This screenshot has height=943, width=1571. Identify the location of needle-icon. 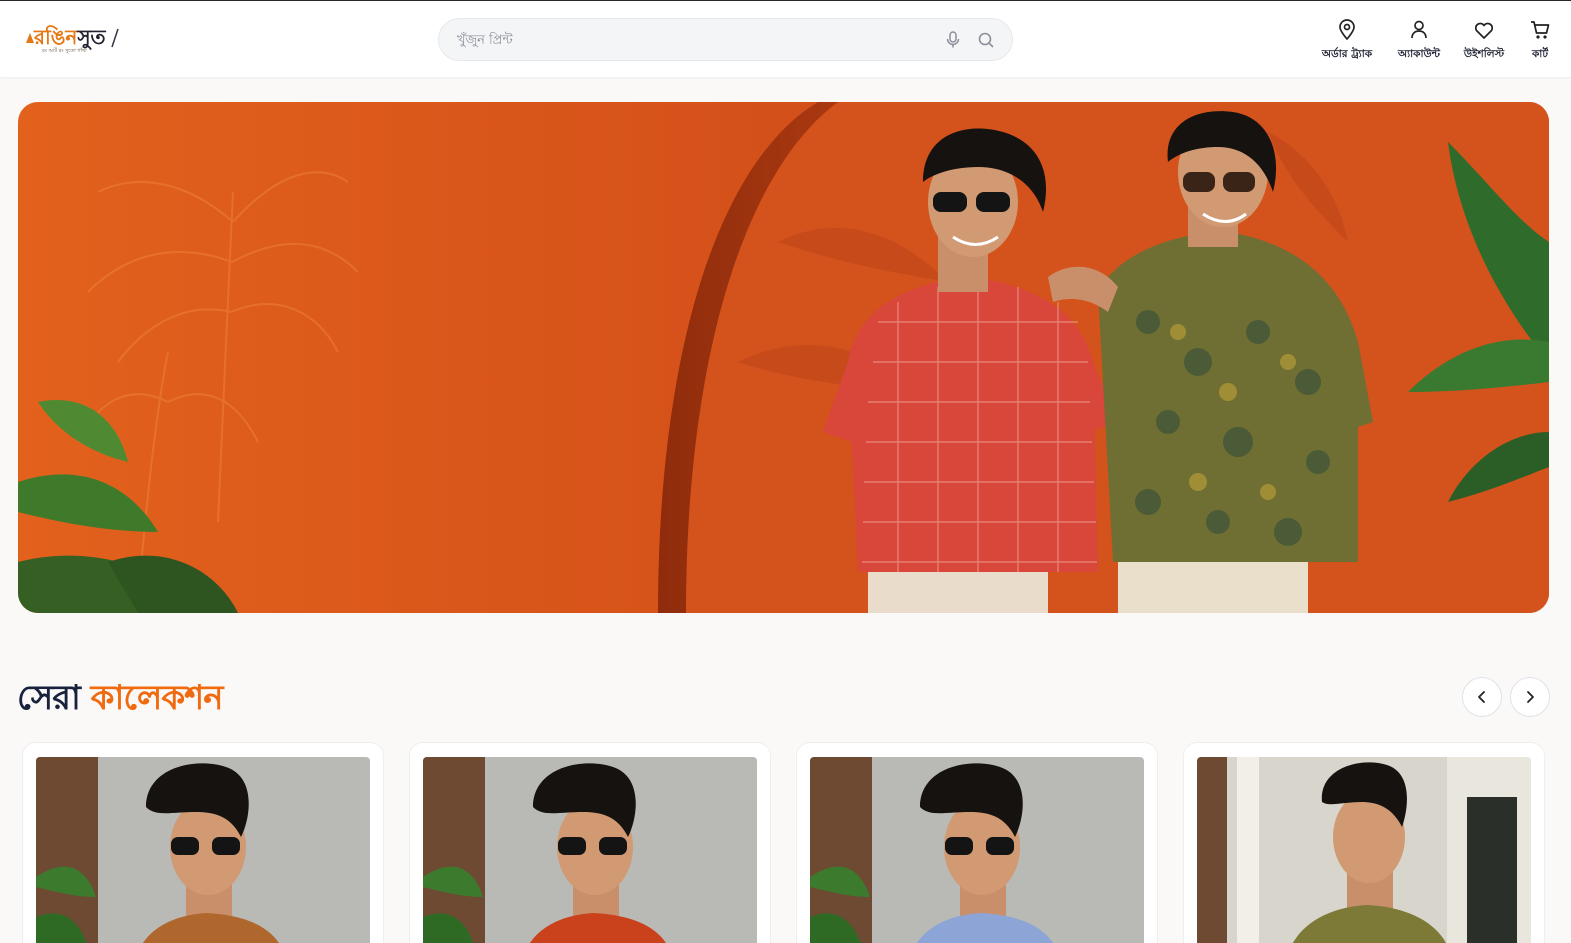
(115, 38).